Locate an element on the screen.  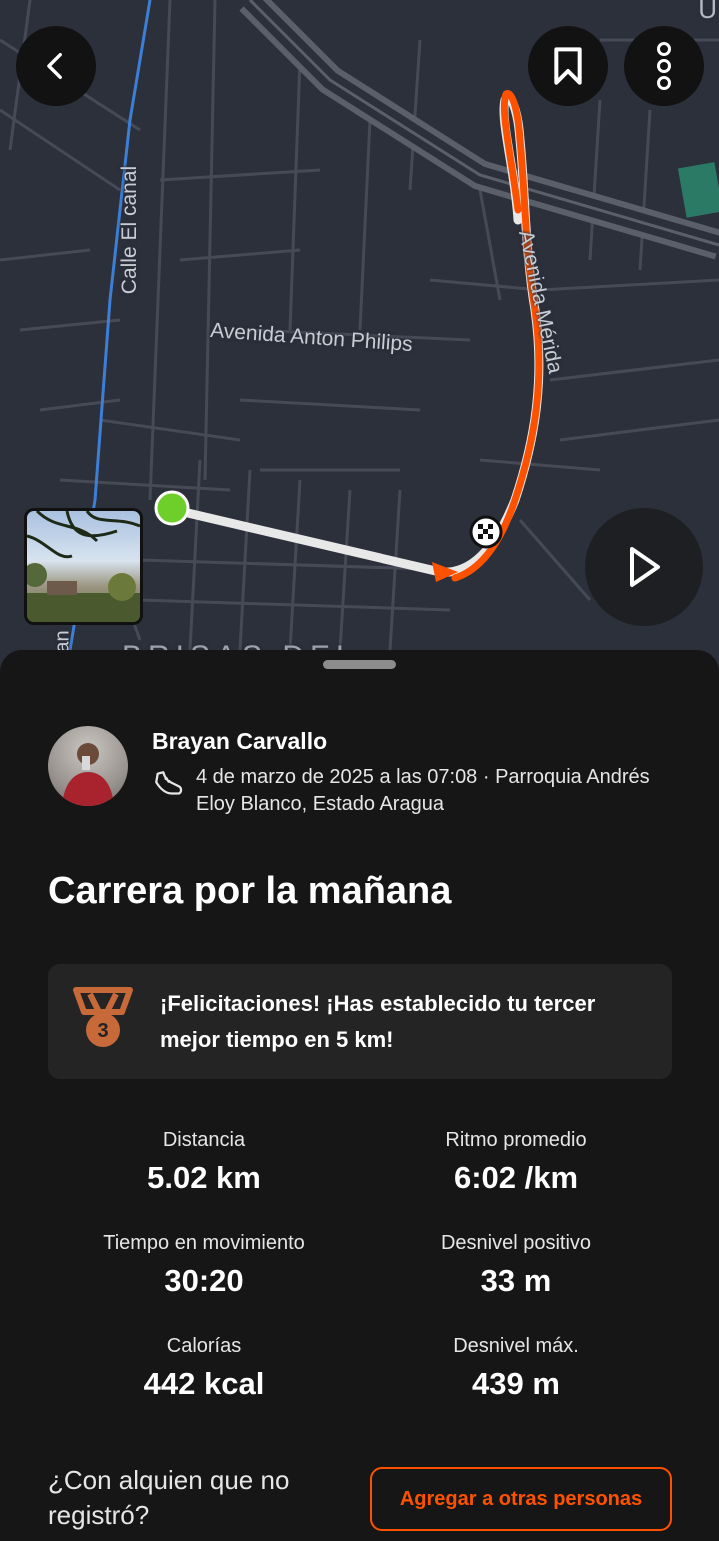
back-button is located at coordinates (56, 66).